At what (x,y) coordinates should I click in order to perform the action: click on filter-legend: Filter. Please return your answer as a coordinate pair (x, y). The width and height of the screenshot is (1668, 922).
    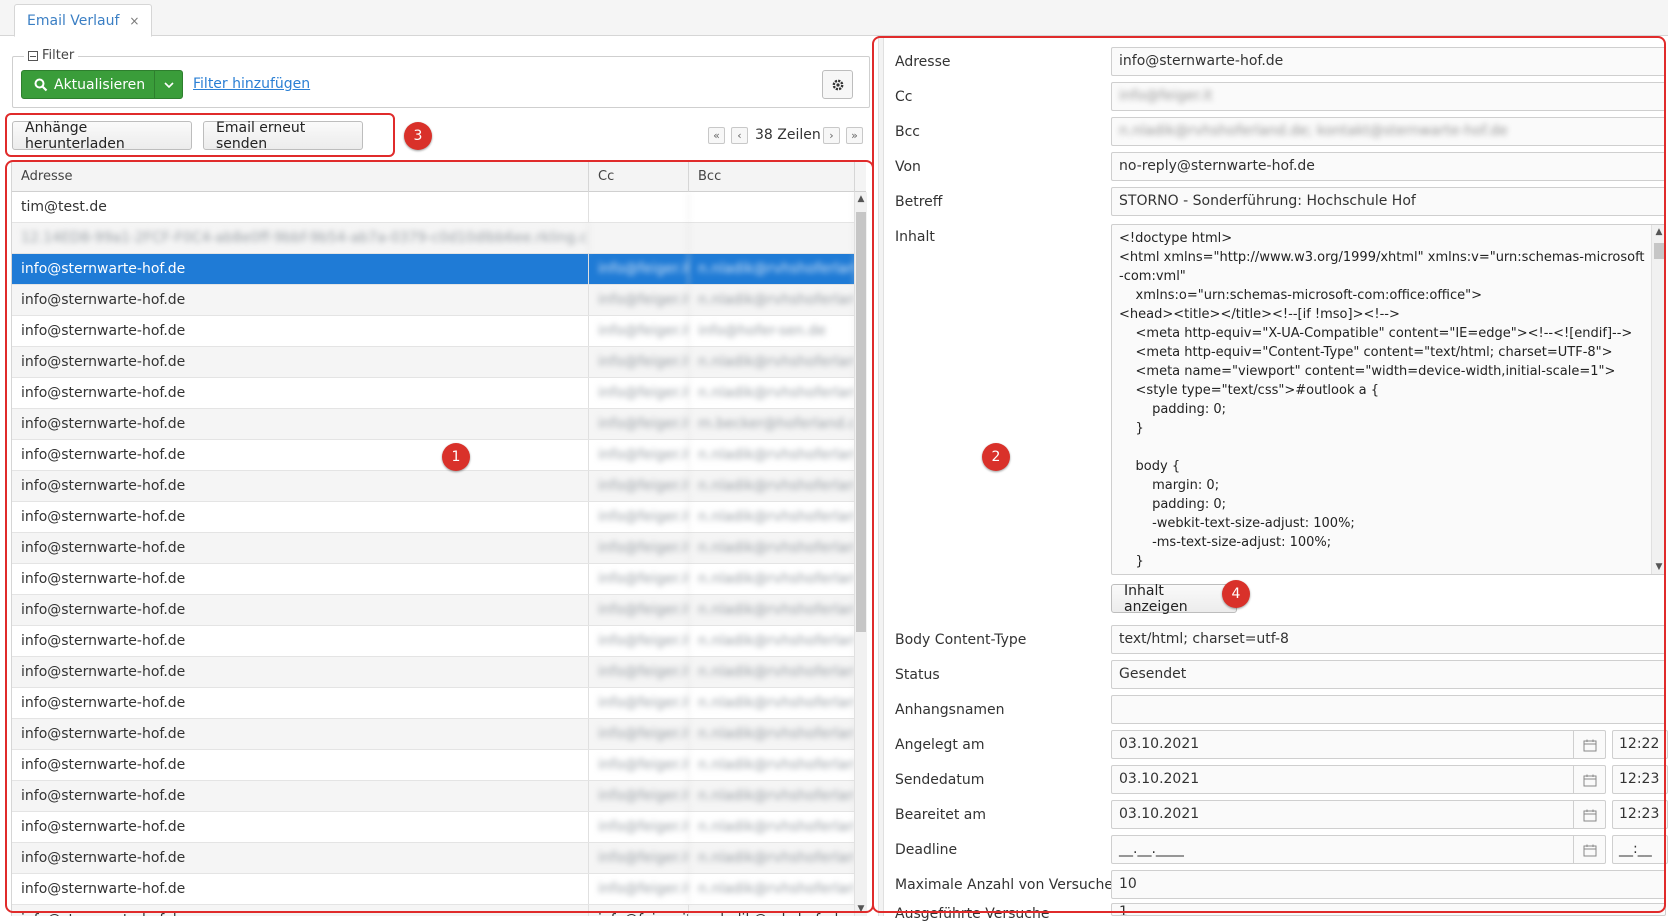
    Looking at the image, I should click on (51, 55).